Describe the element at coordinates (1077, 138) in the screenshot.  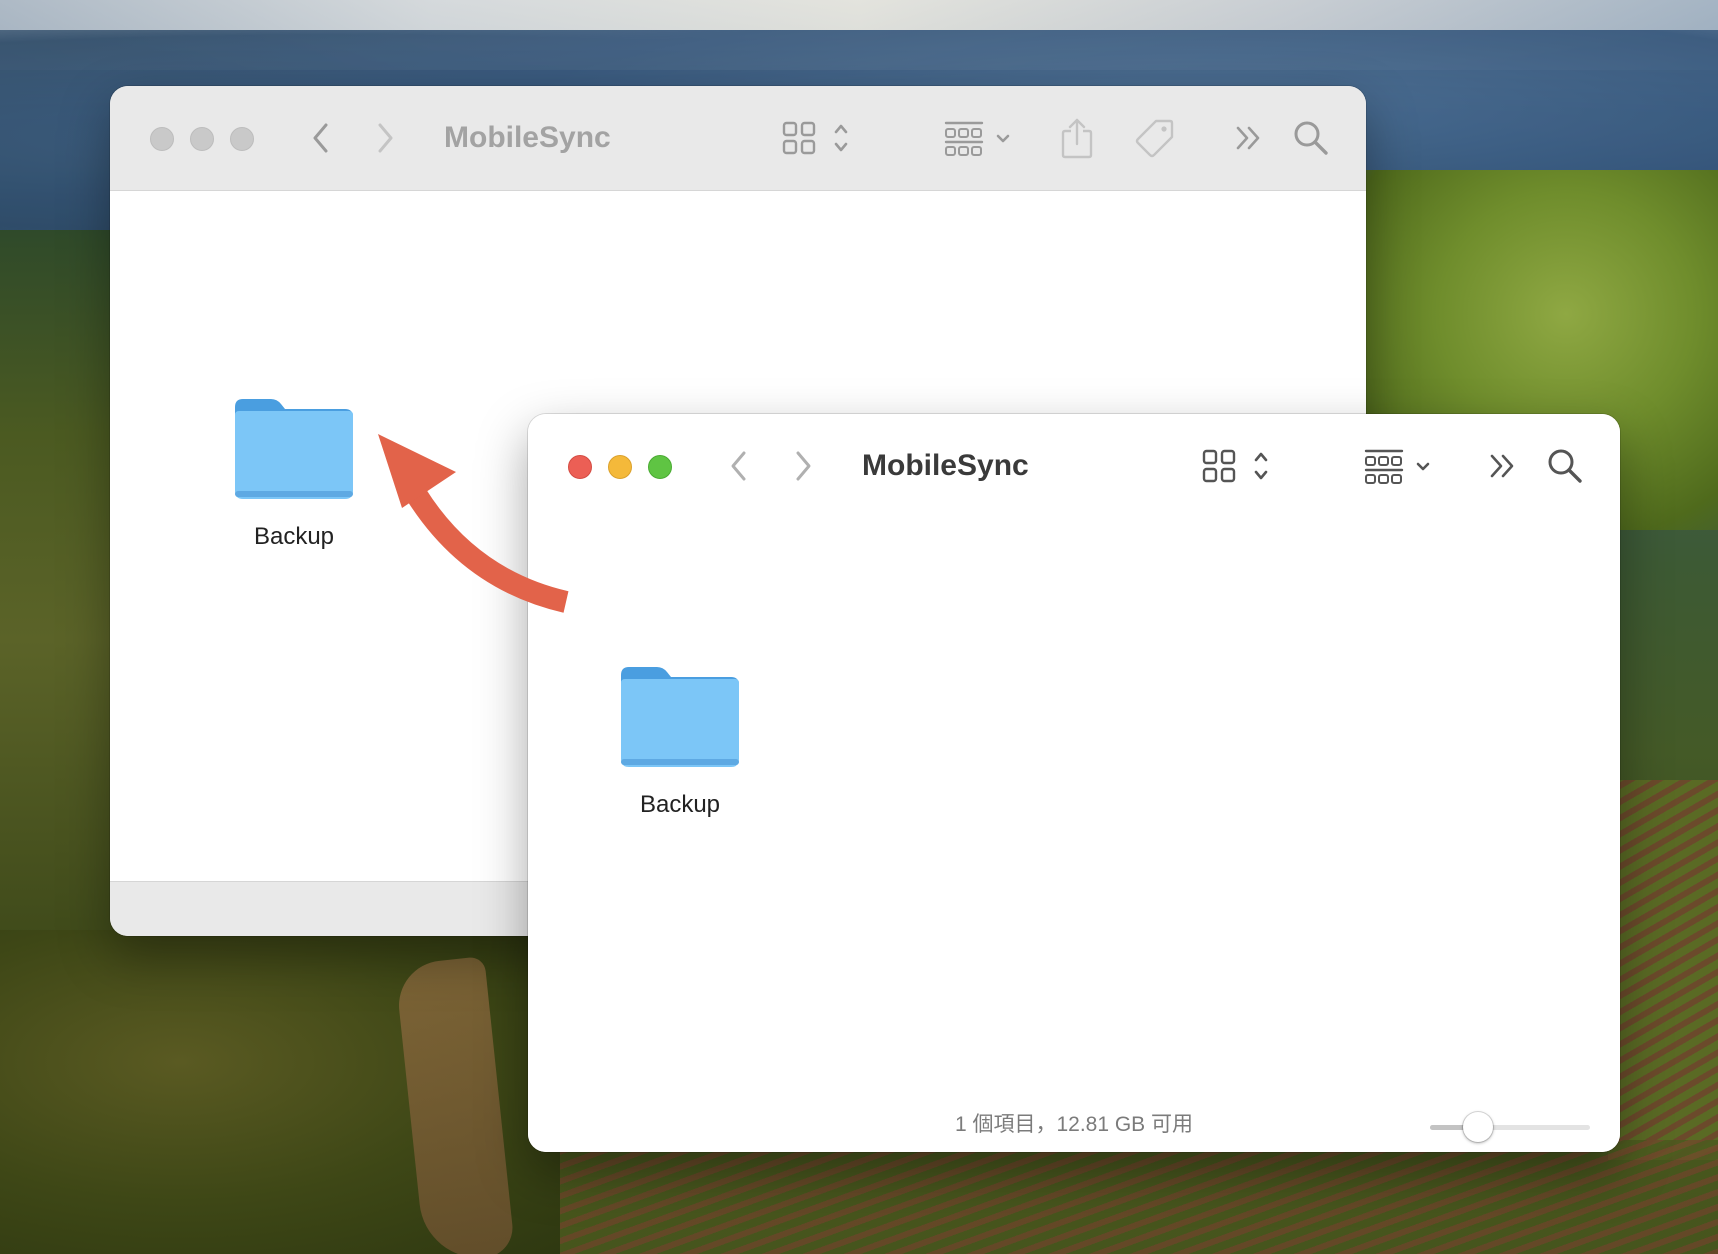
I see `share-icon` at that location.